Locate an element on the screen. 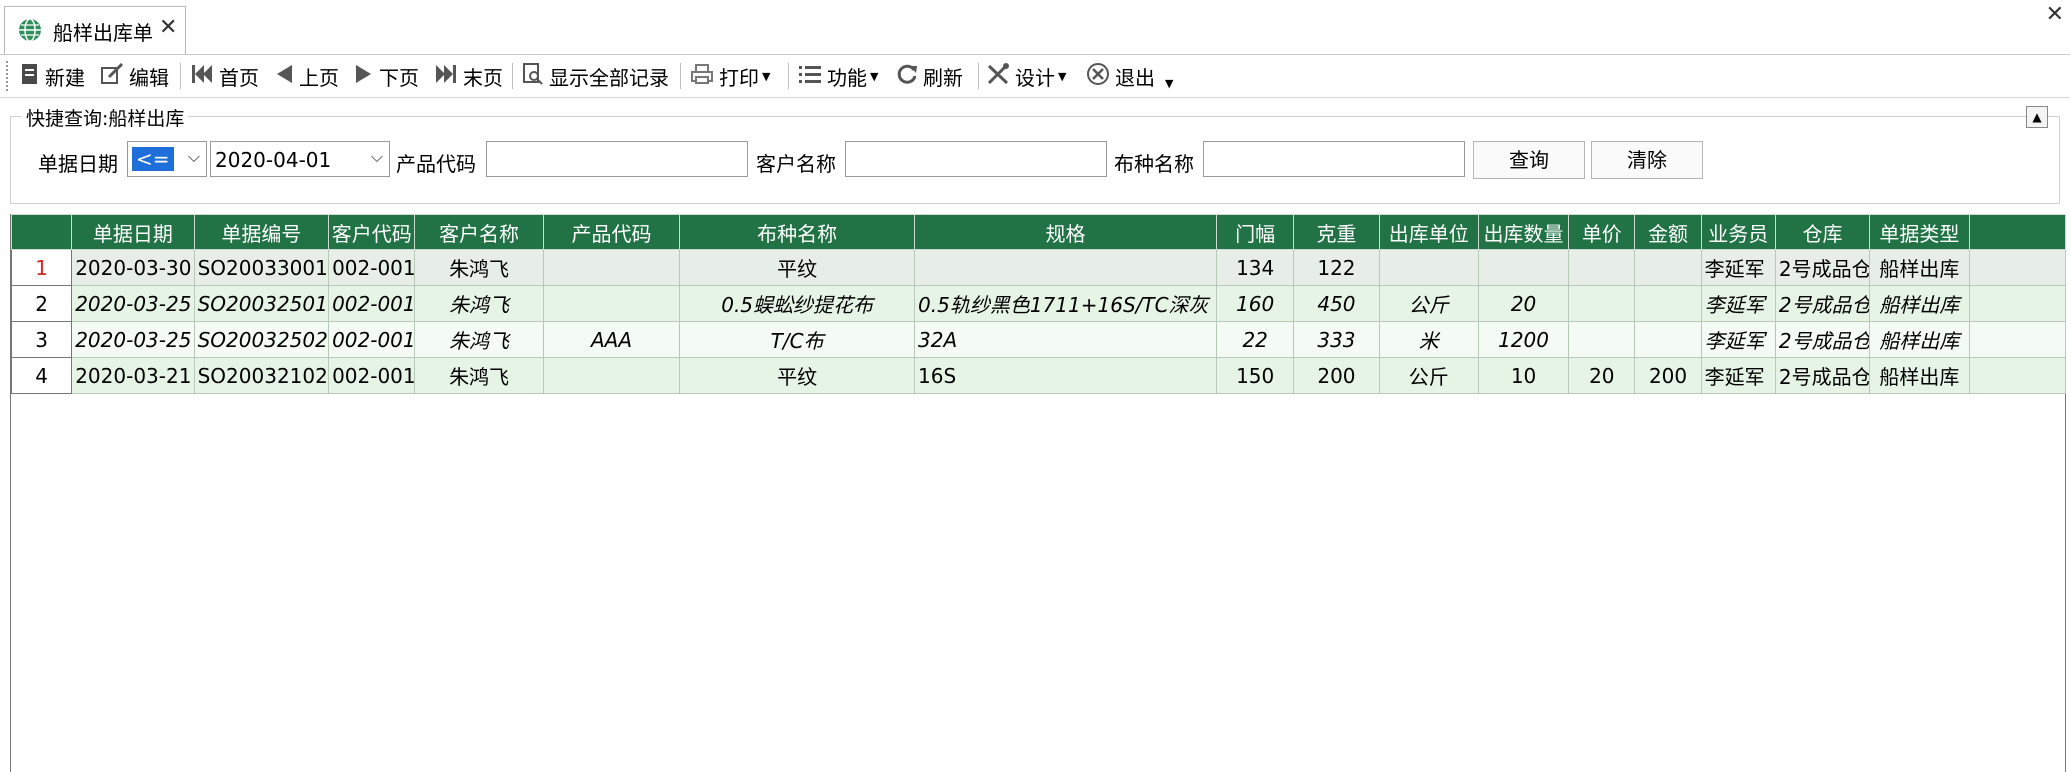 The height and width of the screenshot is (772, 2070). cell-width: 160 is located at coordinates (1255, 303).